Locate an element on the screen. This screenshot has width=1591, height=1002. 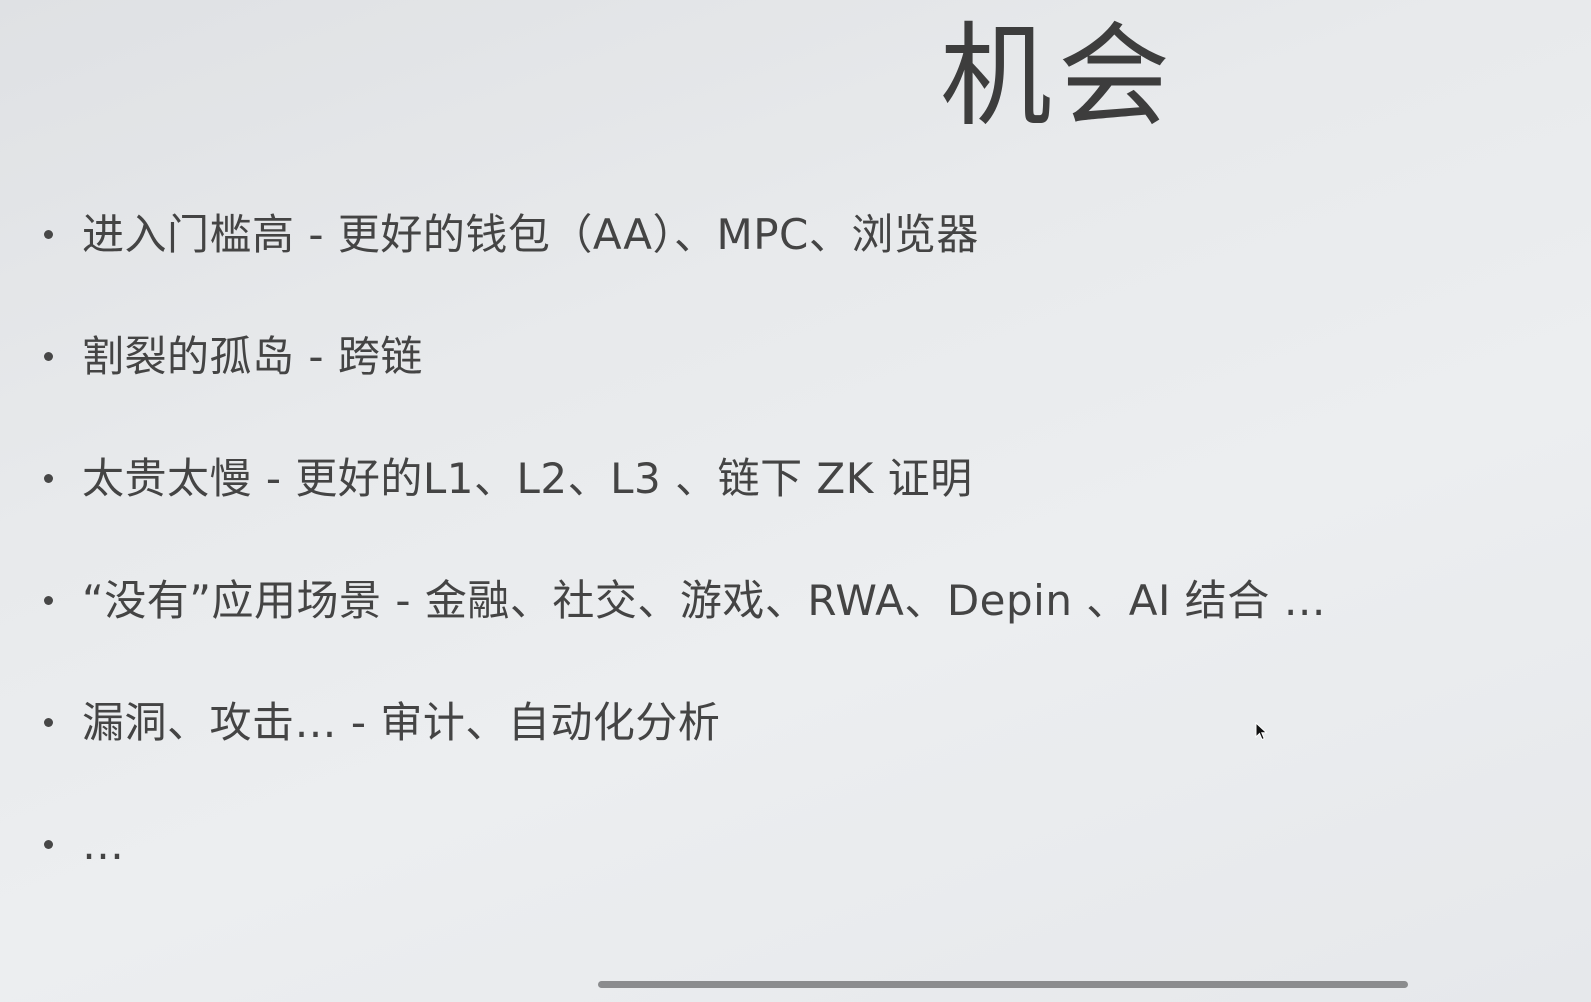
mouse-pointer-icon is located at coordinates (1261, 731).